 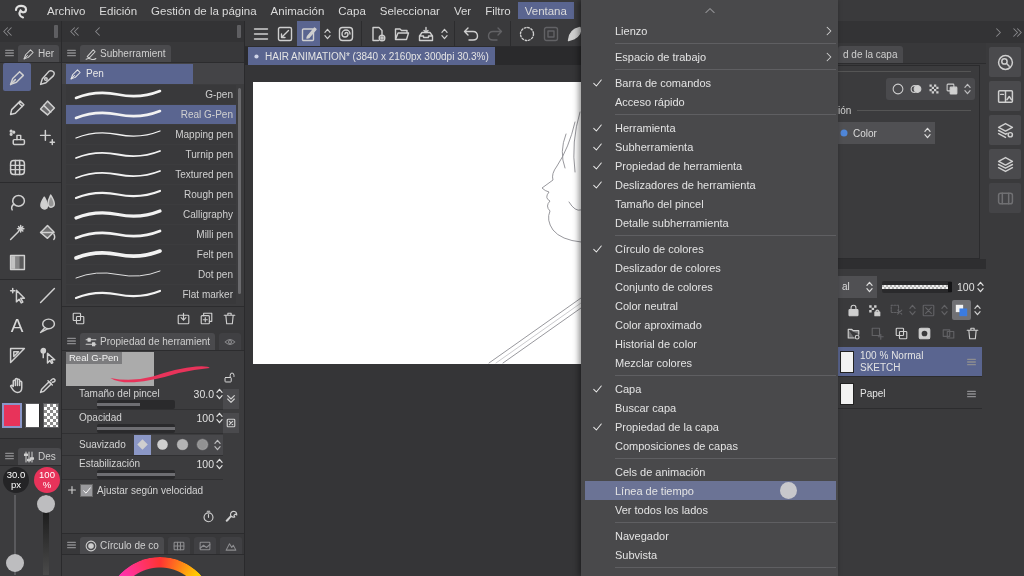 I want to click on logo-icon, so click(x=21, y=10).